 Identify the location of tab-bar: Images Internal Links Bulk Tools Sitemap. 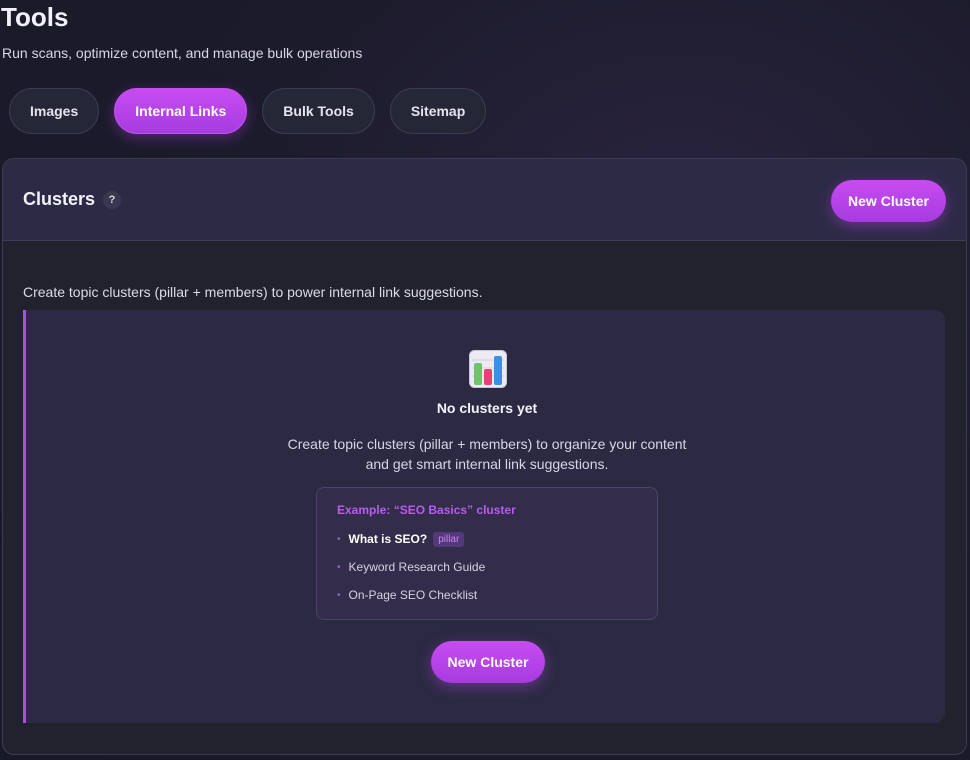
(248, 111).